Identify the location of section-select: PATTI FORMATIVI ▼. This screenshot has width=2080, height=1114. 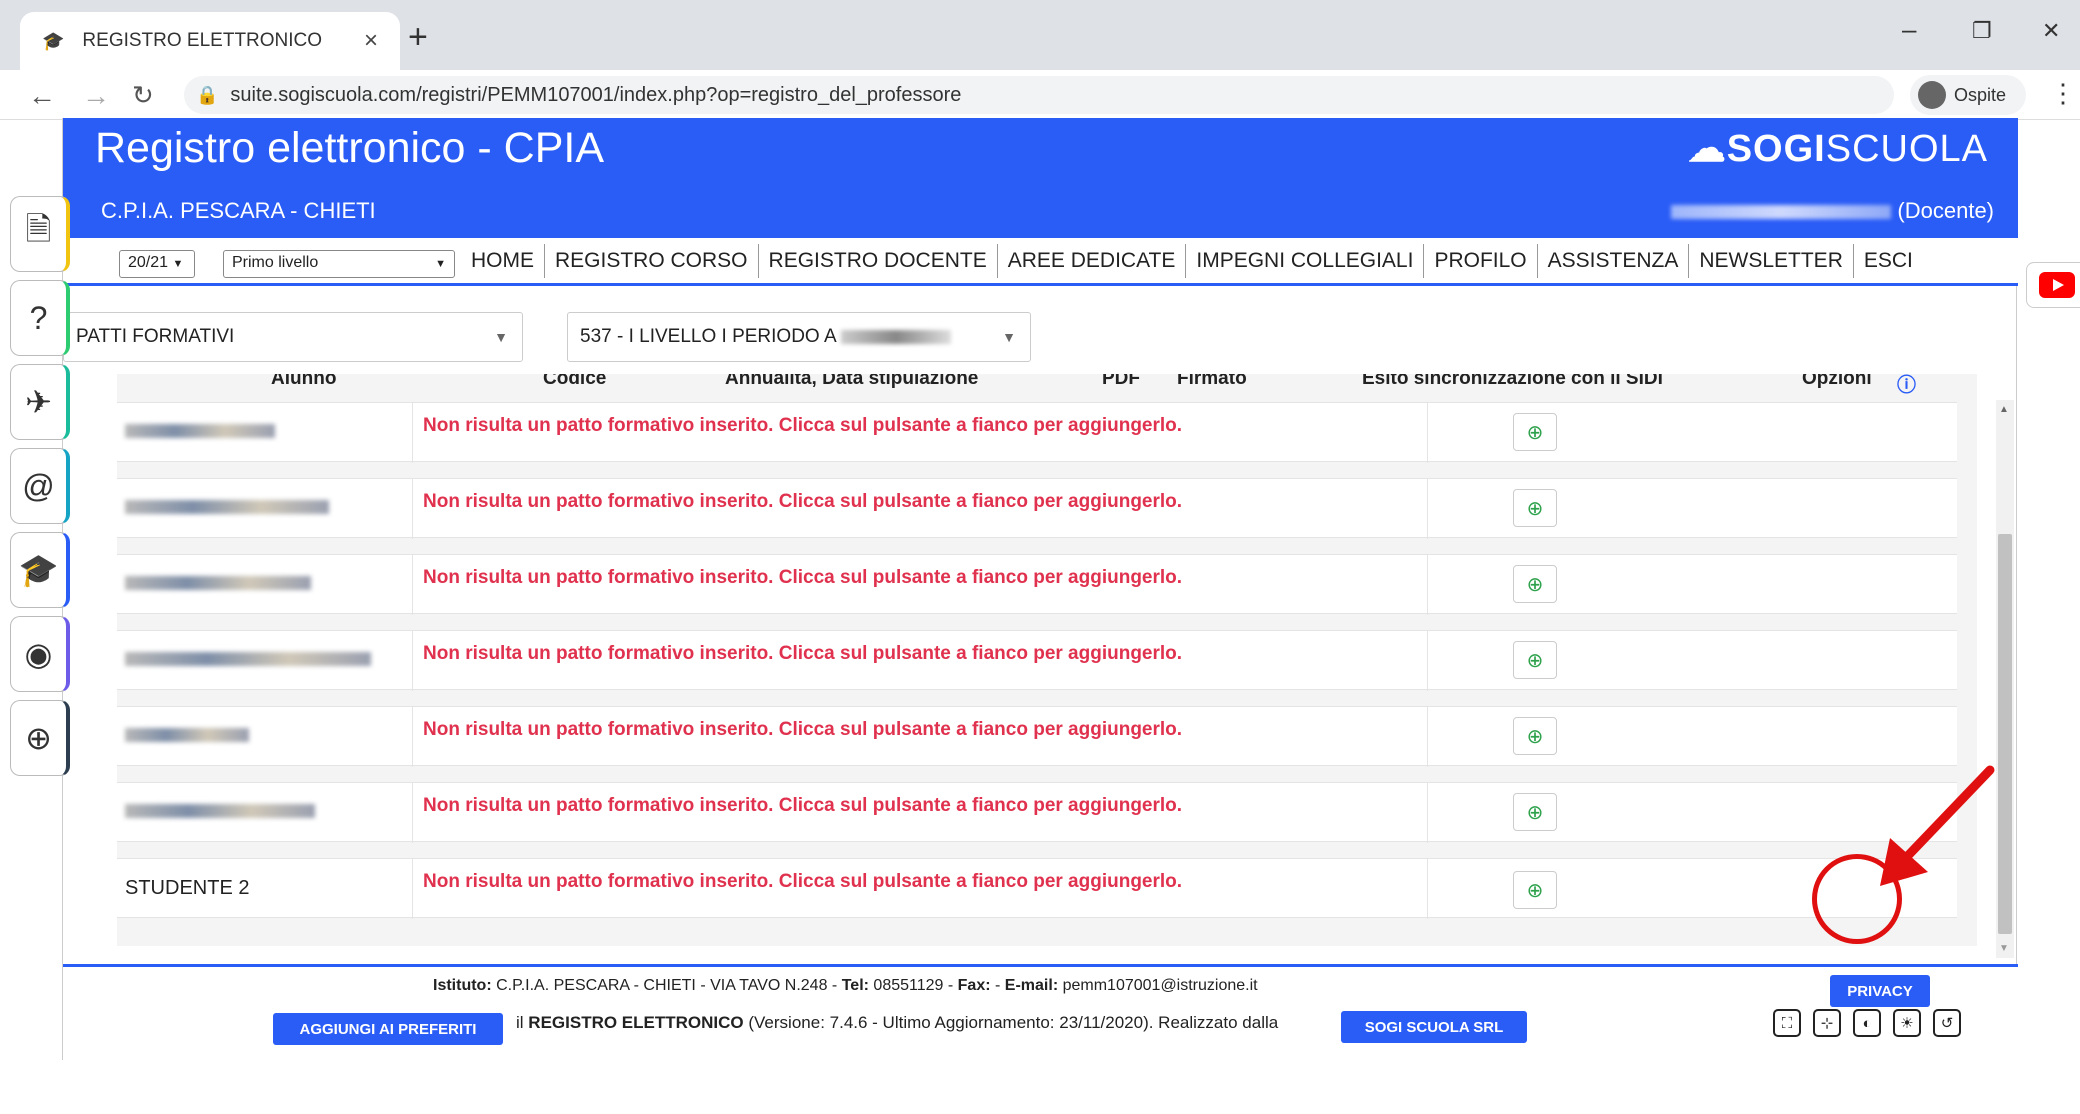
(293, 337).